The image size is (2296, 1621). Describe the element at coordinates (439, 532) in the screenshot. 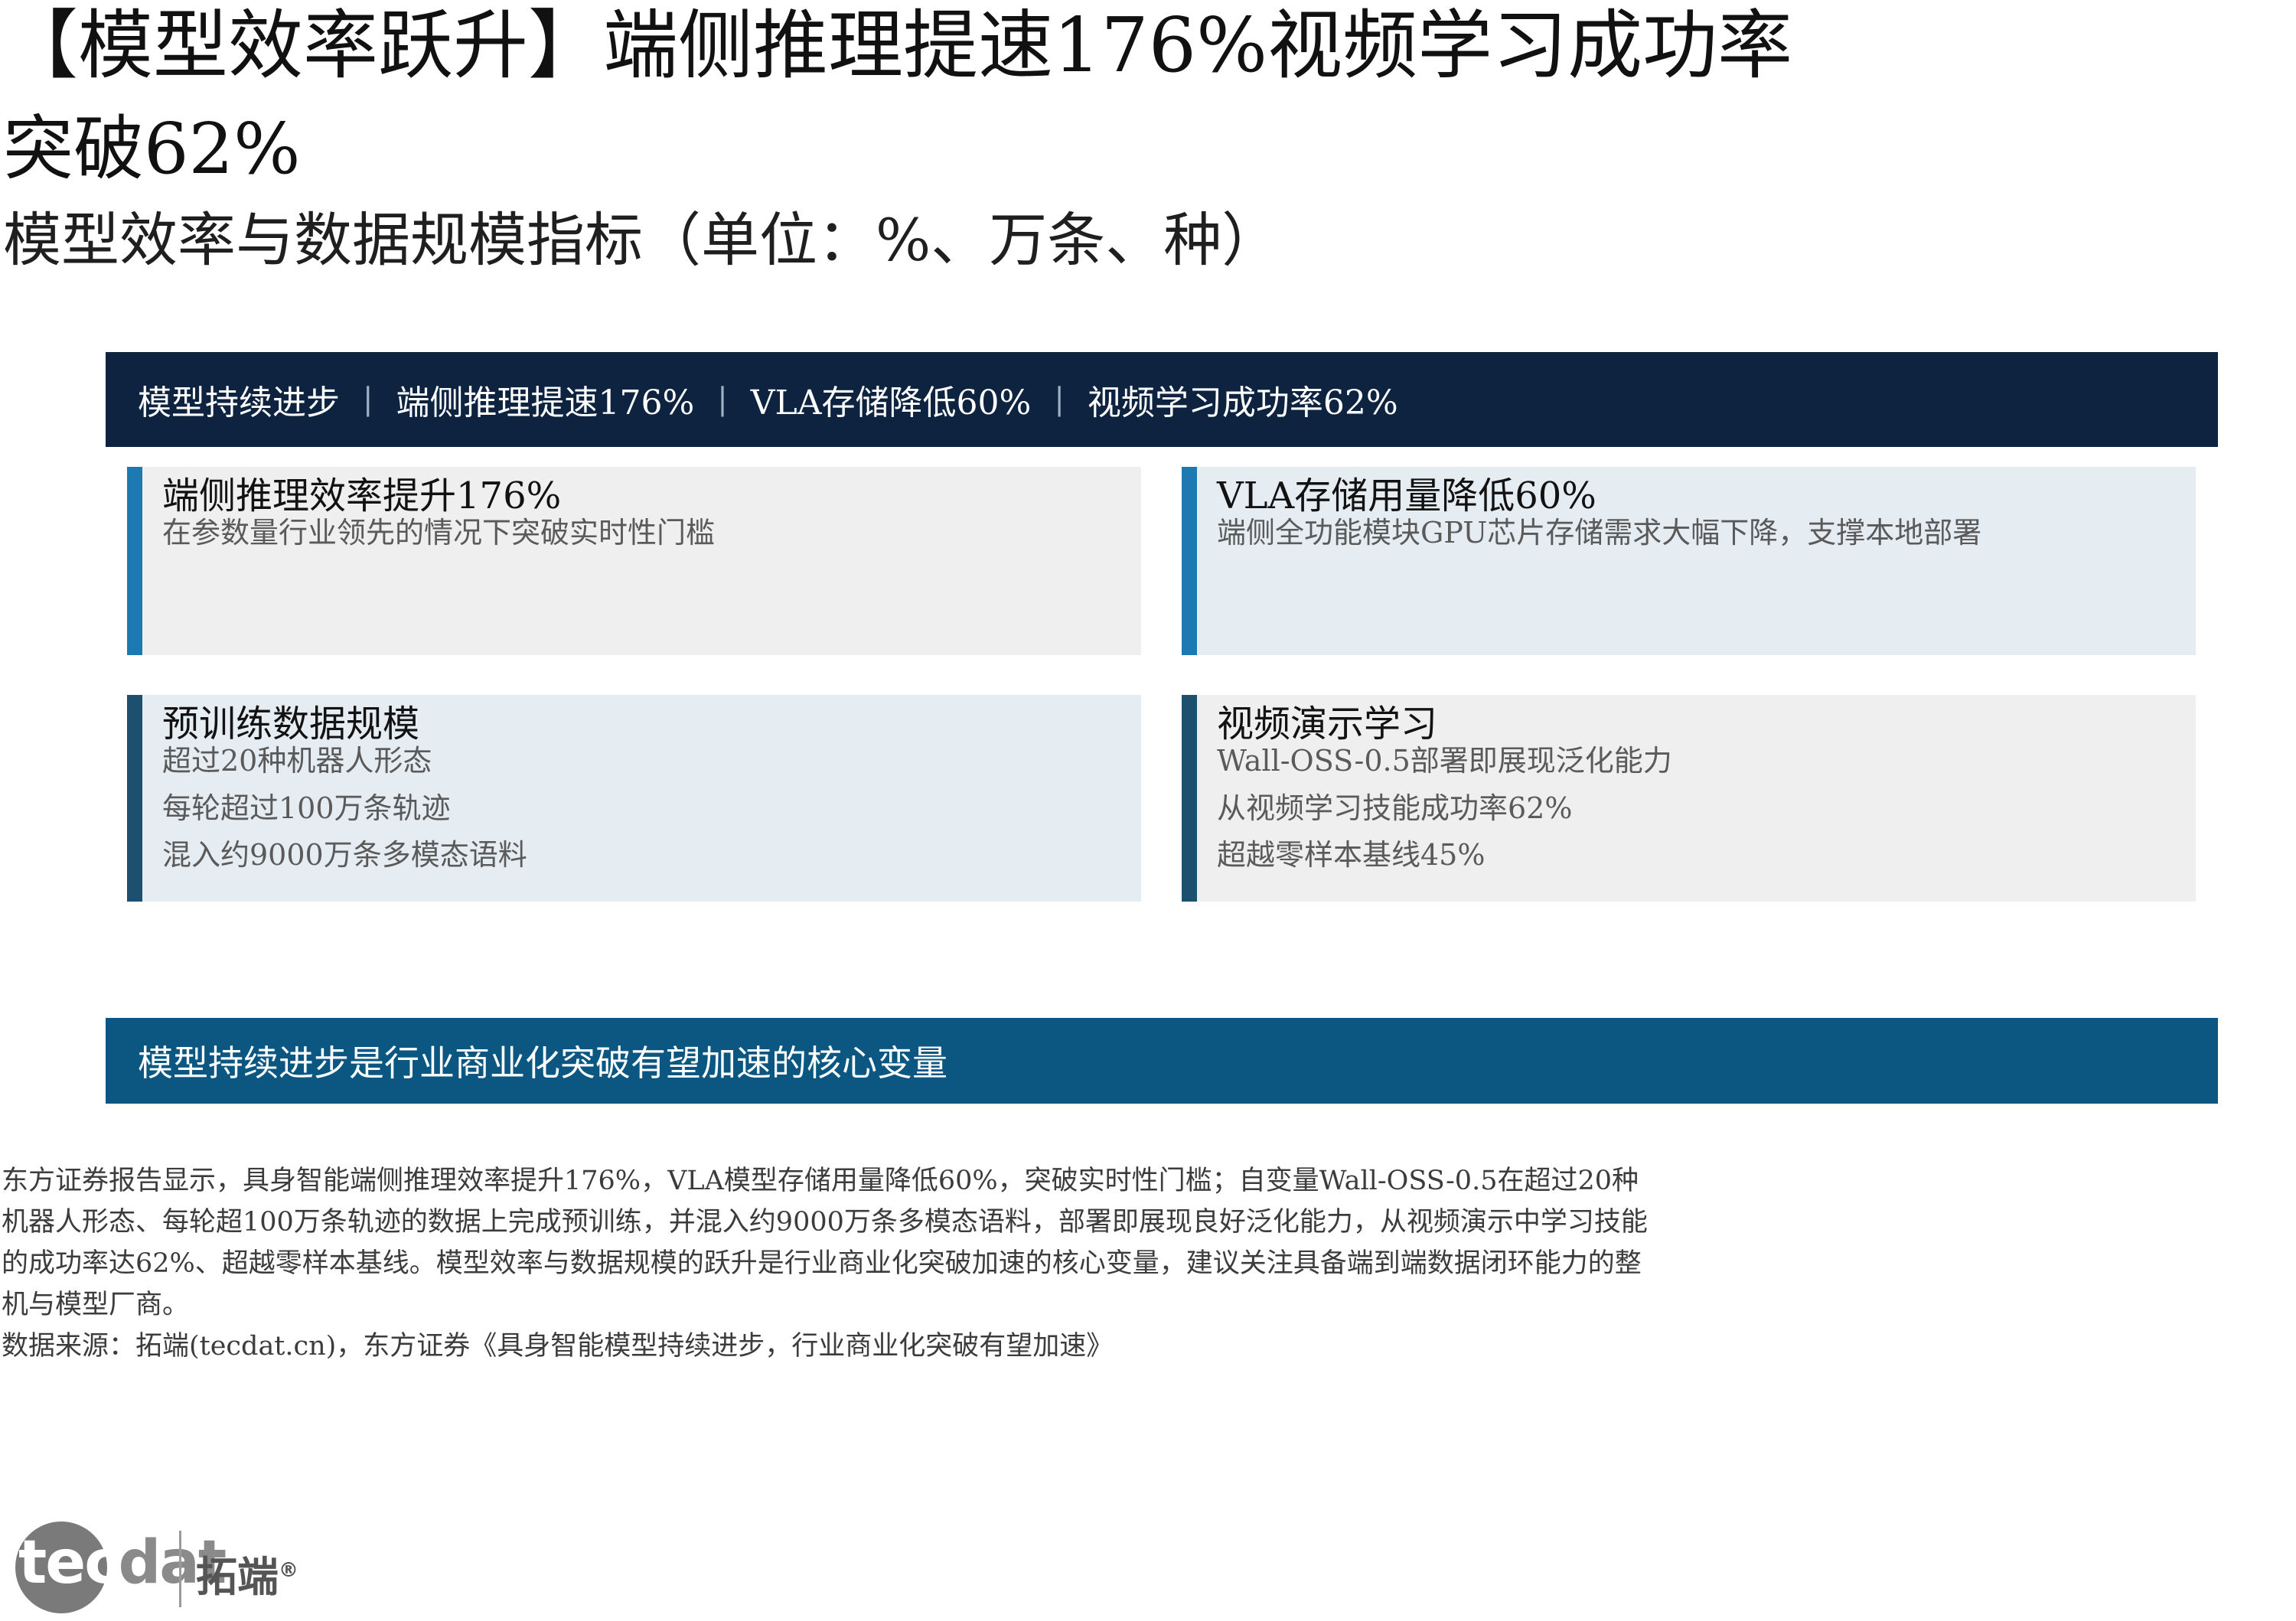

I see `card-line: 在参数量行业领先的情况下突破实时性门槛` at that location.